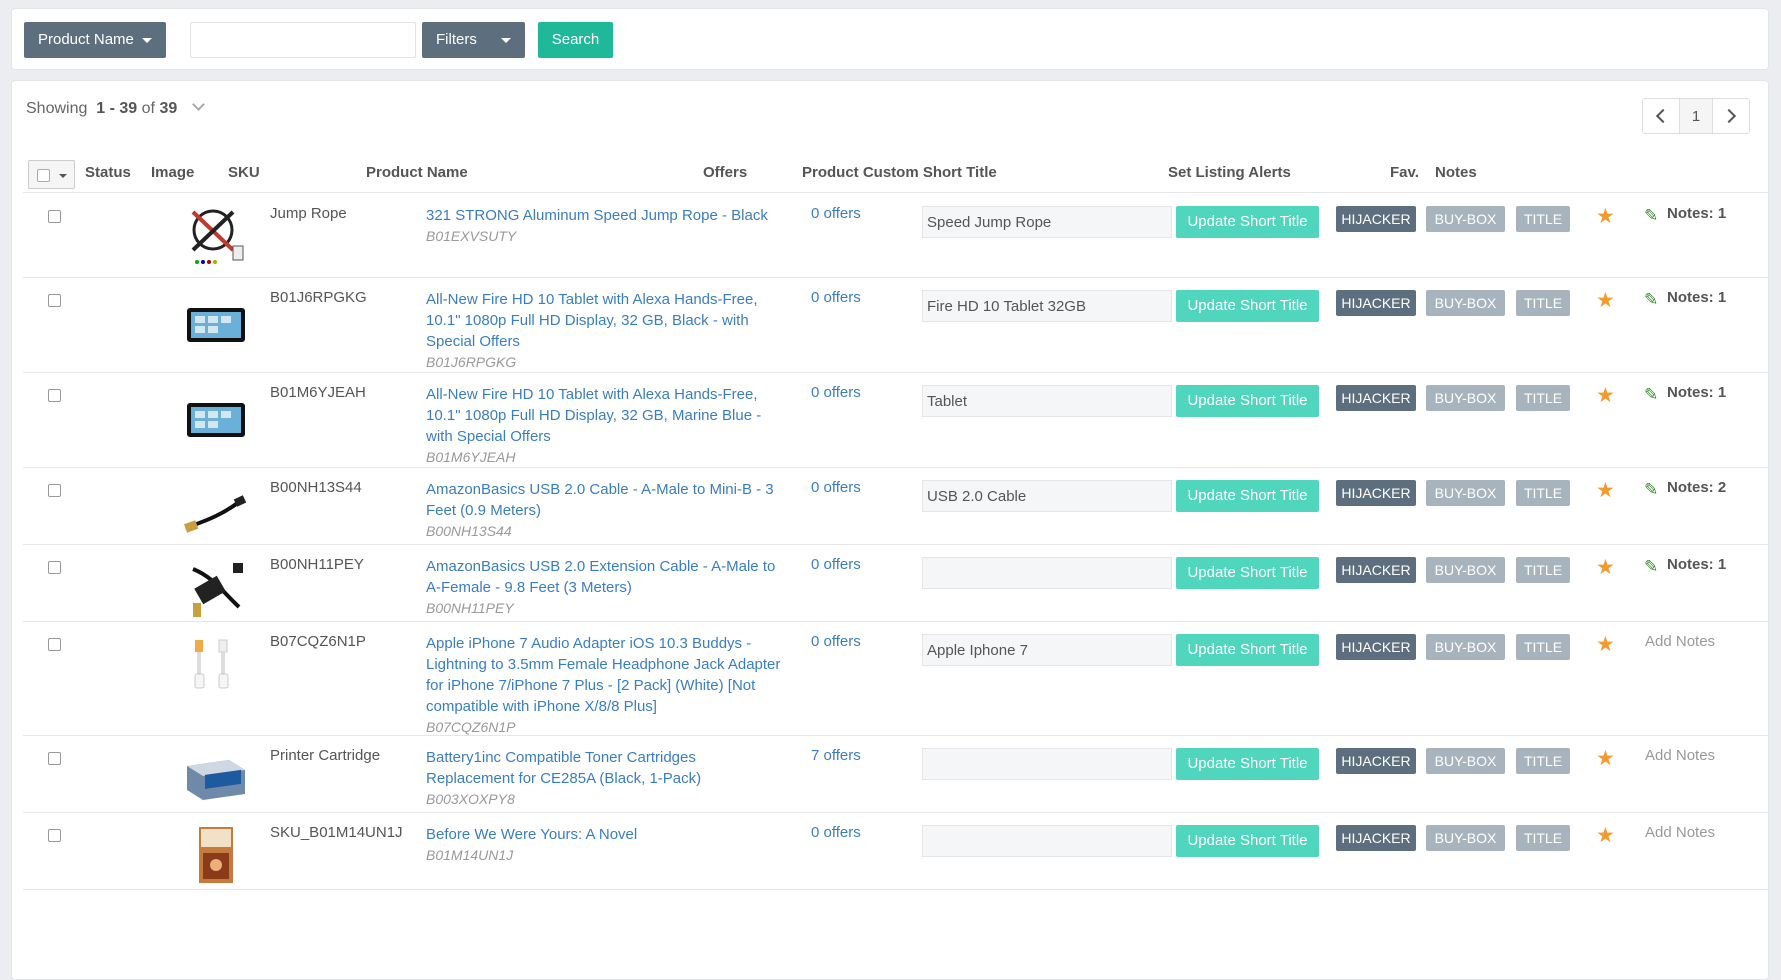 The image size is (1781, 980). What do you see at coordinates (216, 511) in the screenshot?
I see `usb-cable-image` at bounding box center [216, 511].